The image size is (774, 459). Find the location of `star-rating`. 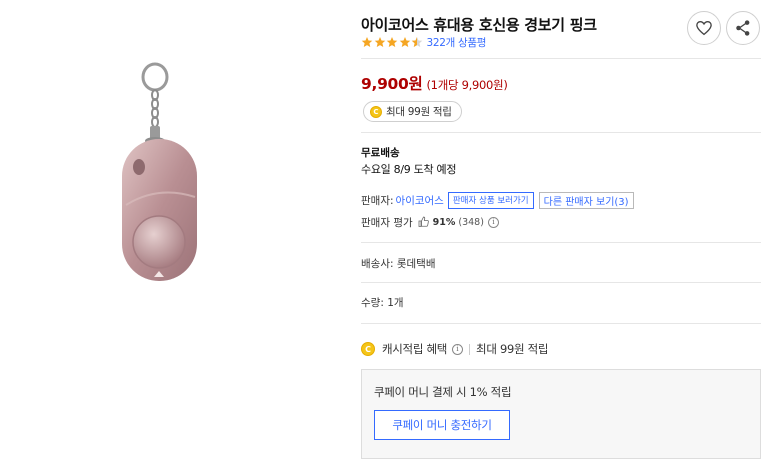

star-rating is located at coordinates (392, 42).